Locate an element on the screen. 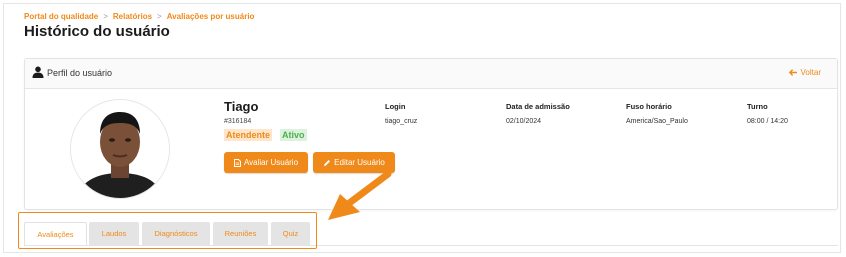  back-link: Voltar is located at coordinates (804, 72).